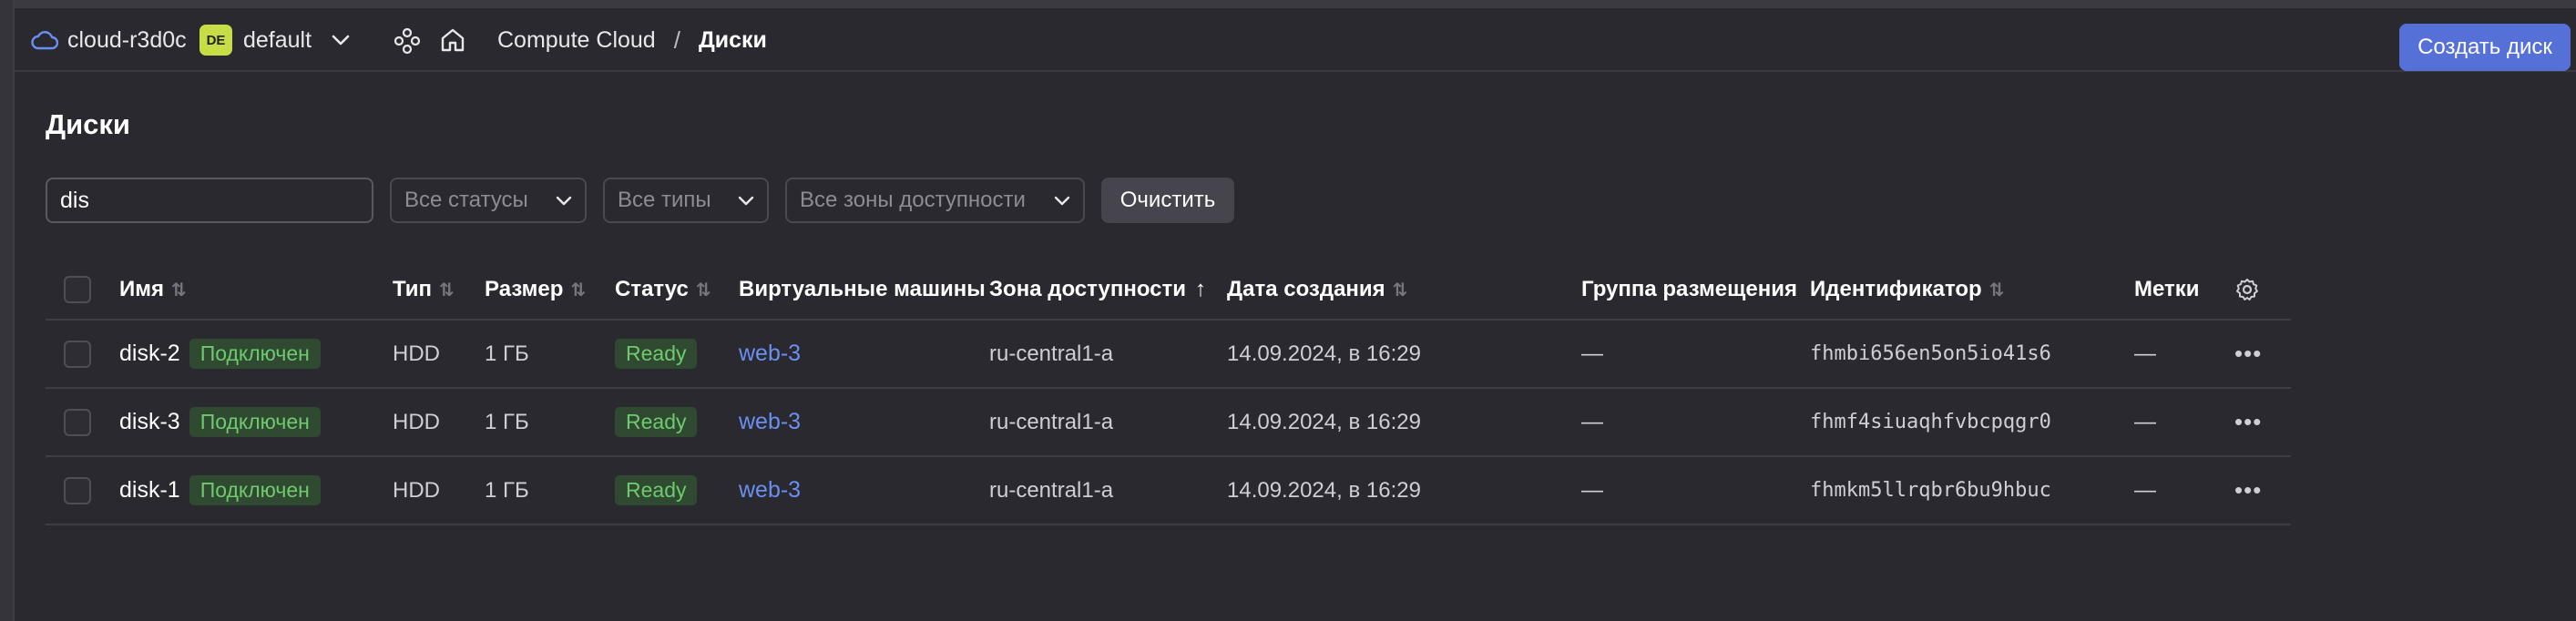  What do you see at coordinates (88, 124) in the screenshot?
I see `page-title: Диски` at bounding box center [88, 124].